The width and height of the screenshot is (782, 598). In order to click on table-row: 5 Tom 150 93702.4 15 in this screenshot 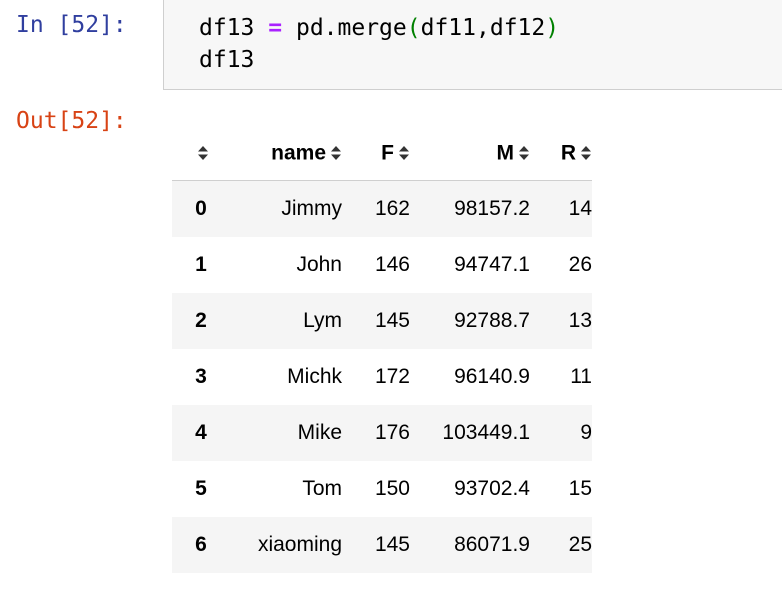, I will do `click(382, 489)`.